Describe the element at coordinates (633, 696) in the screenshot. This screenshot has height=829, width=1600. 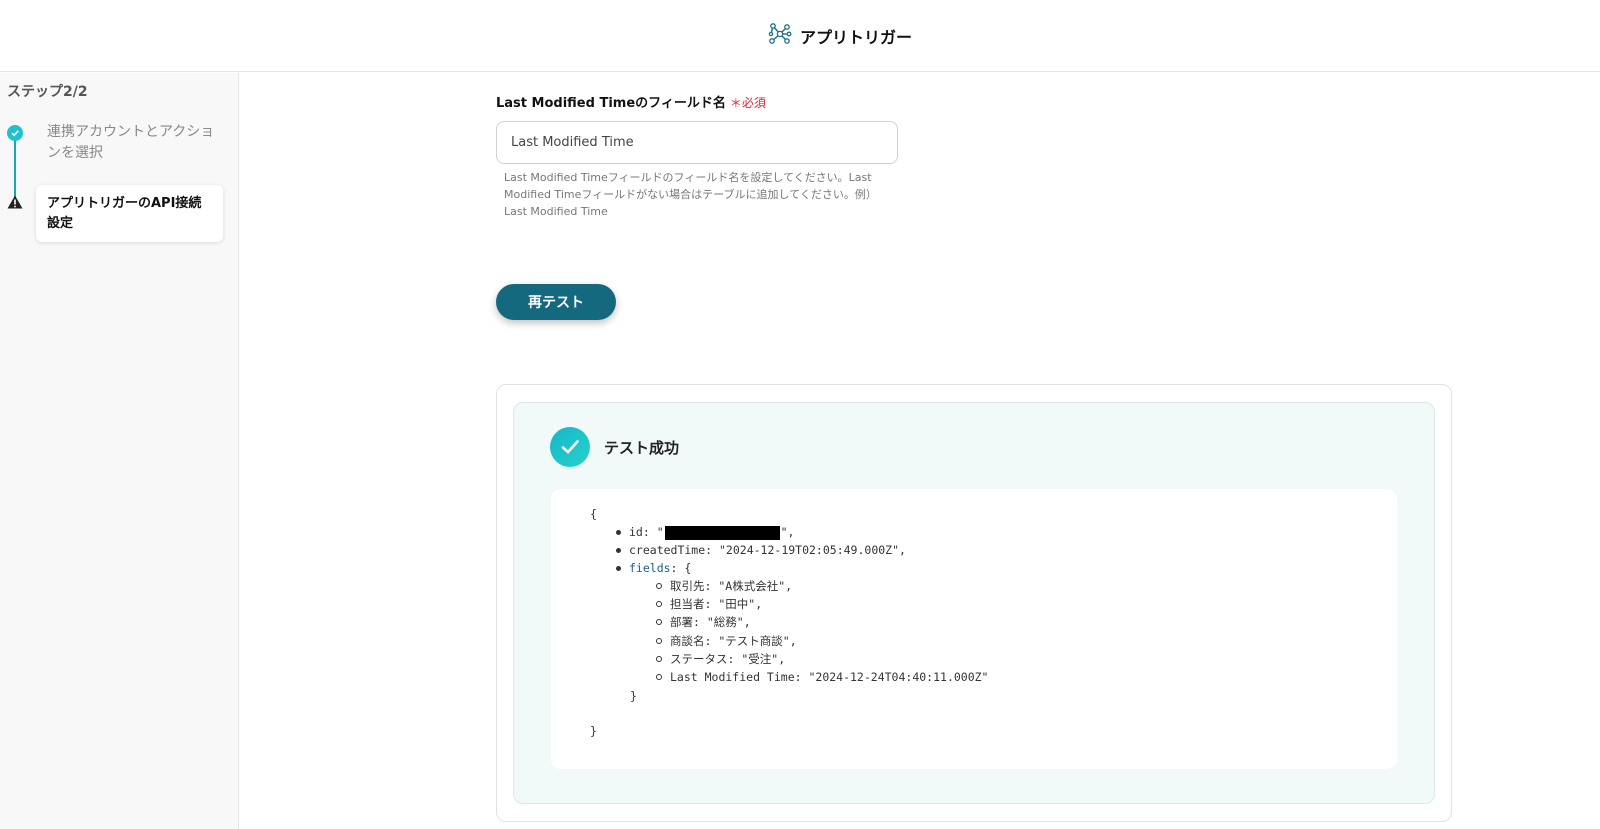
I see `json-fields-close: }` at that location.